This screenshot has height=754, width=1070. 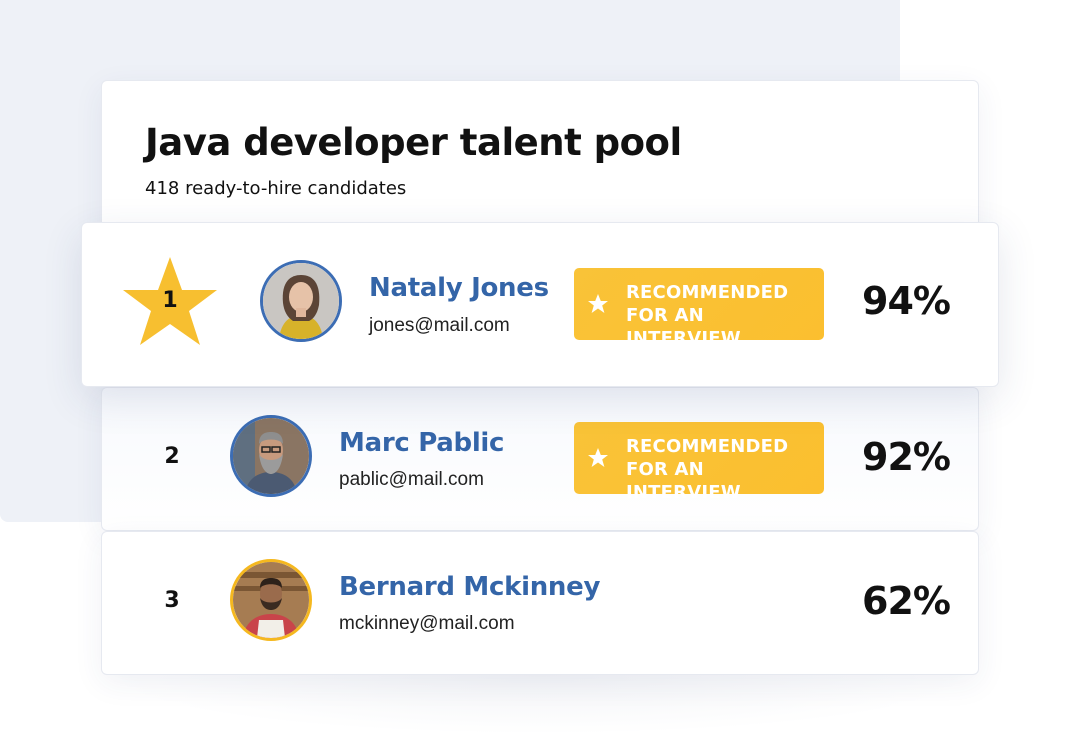 I want to click on page-title: Java developer talent pool, so click(x=413, y=142).